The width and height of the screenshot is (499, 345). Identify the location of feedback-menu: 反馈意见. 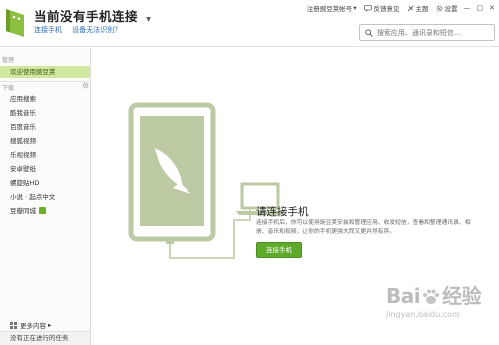
(381, 8).